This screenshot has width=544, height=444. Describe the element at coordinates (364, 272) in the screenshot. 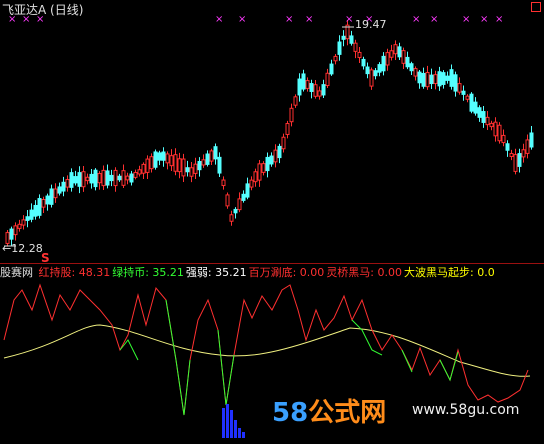

I see `indicator-item-4: 灵桥黑马: 0.00` at that location.